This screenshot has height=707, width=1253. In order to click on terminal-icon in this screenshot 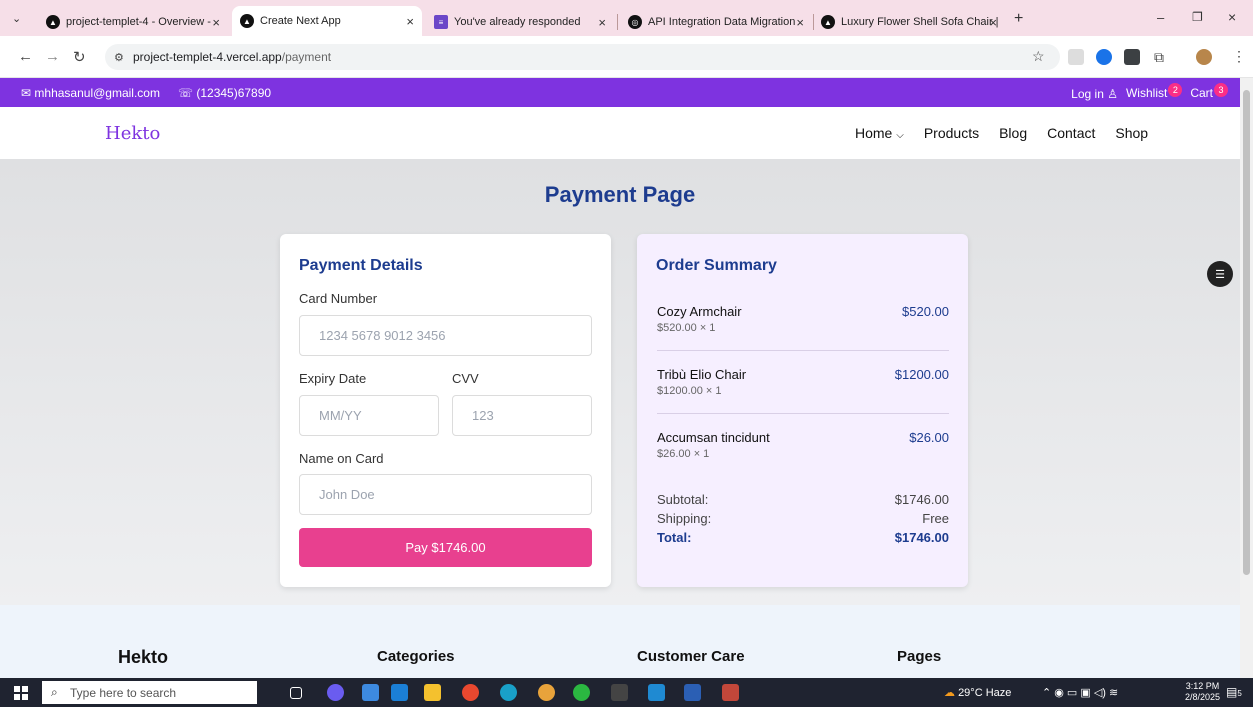, I will do `click(619, 692)`.